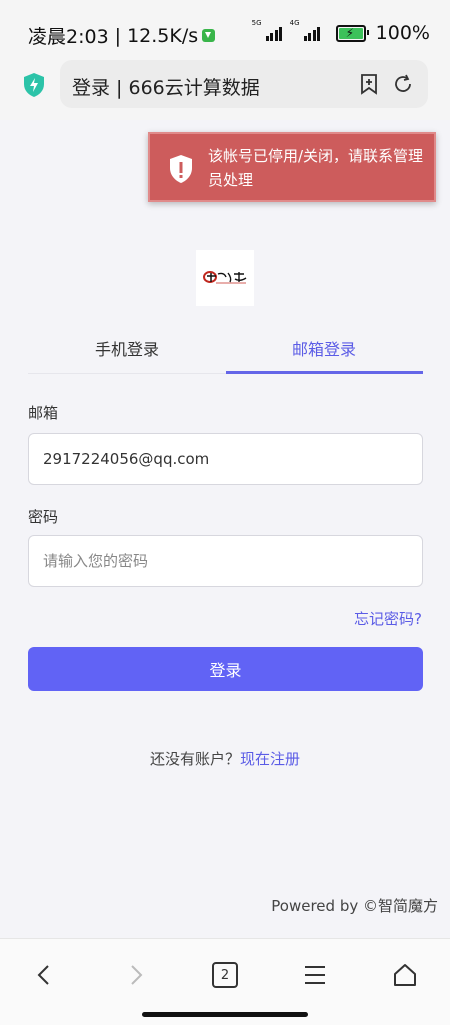  I want to click on menu-button, so click(315, 975).